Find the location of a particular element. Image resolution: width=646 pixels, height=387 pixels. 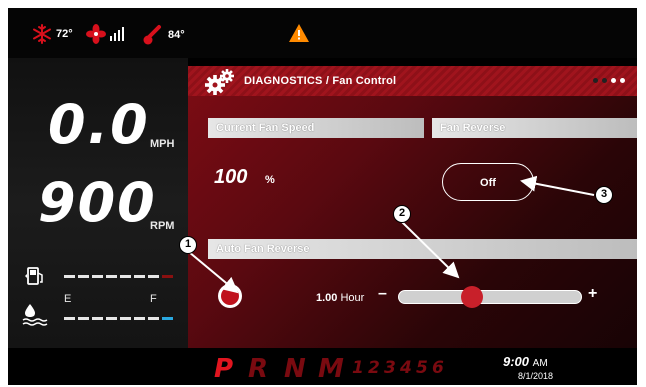

callout-3: 3 is located at coordinates (604, 195).